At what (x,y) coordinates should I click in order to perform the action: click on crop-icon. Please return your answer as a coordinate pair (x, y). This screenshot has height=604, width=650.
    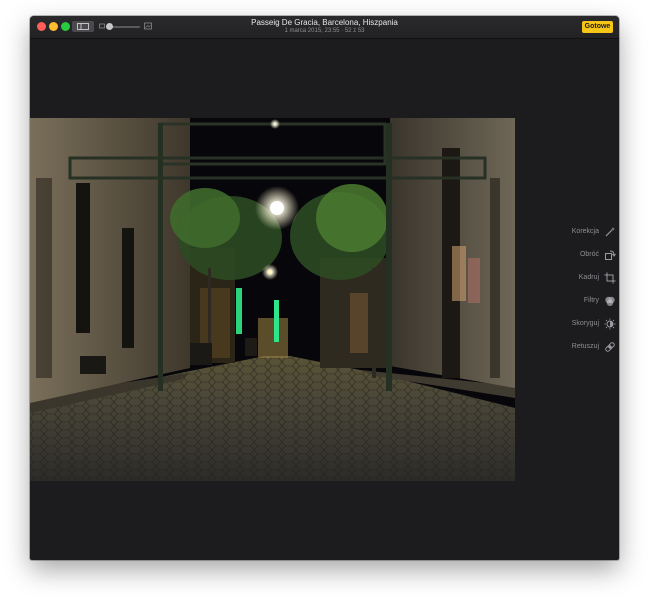
    Looking at the image, I should click on (610, 277).